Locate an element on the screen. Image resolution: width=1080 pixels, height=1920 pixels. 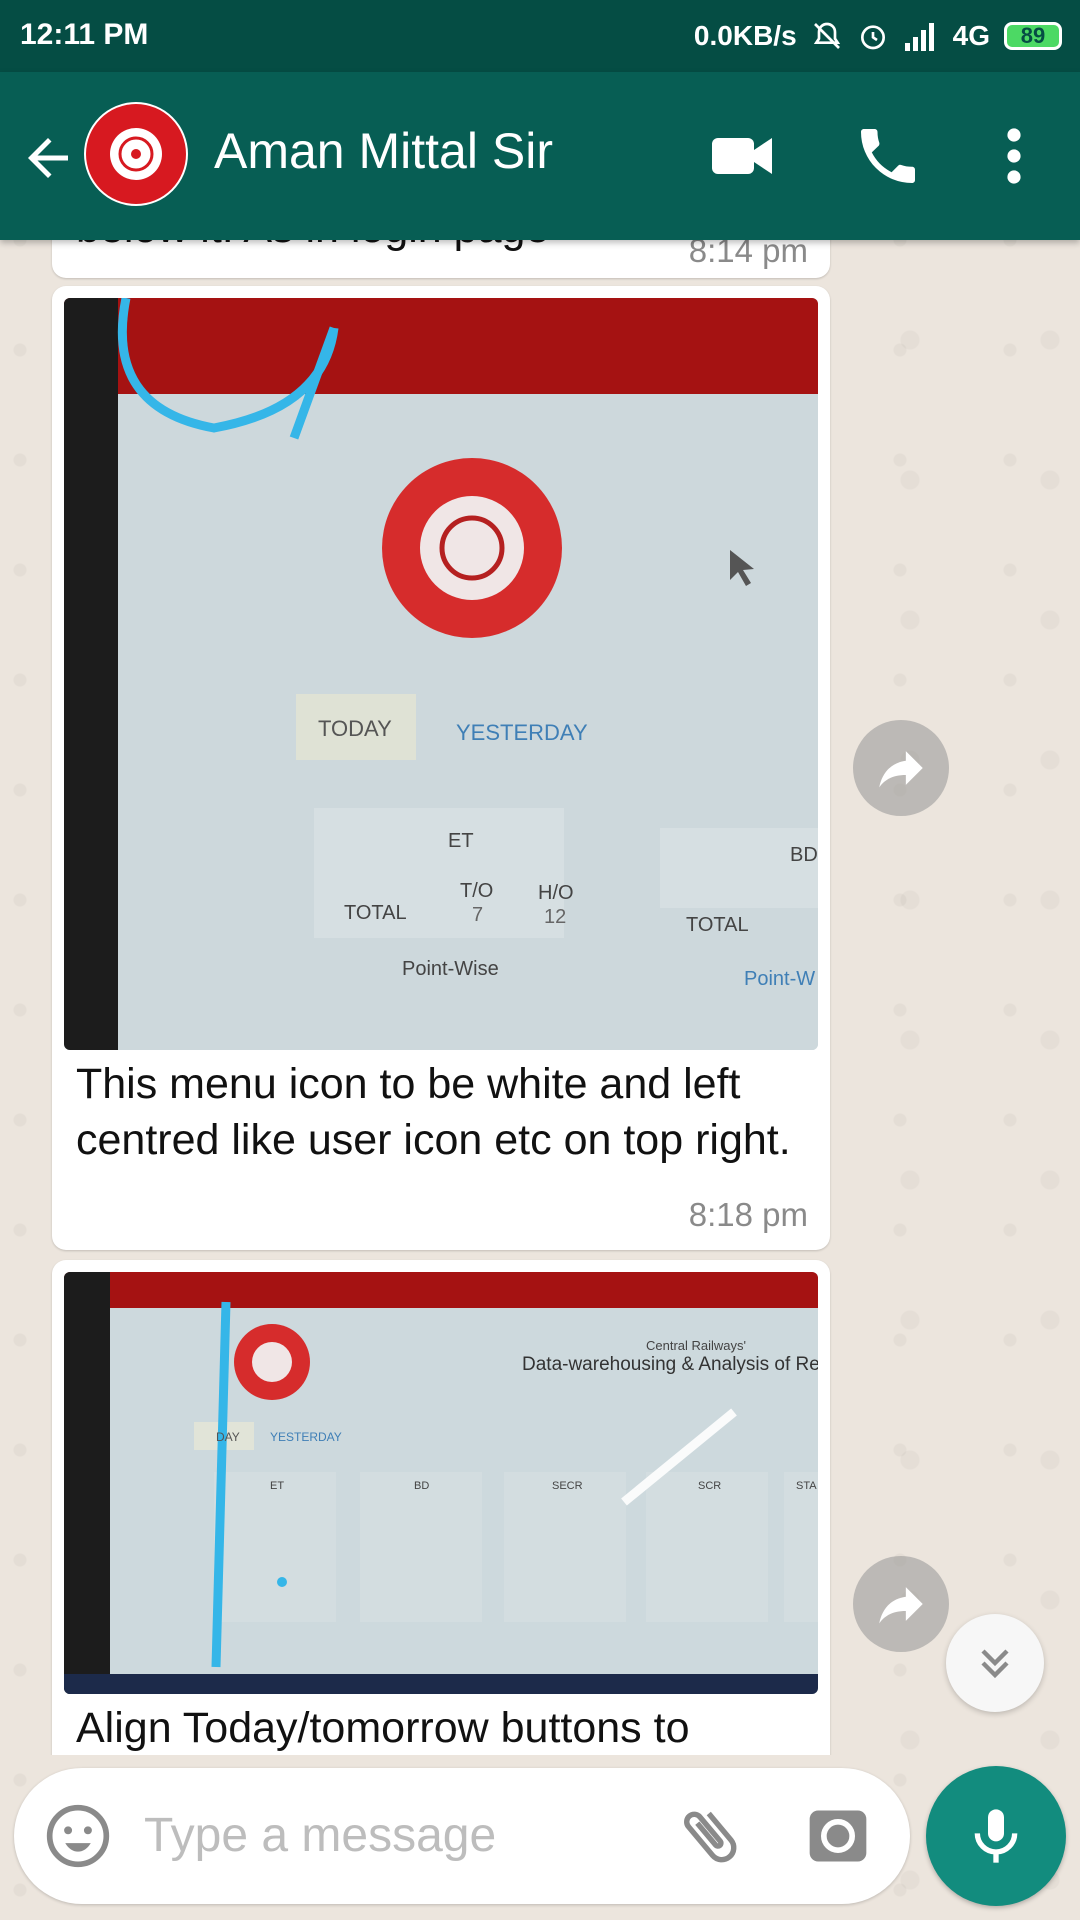
photo-text-today: TODAY is located at coordinates (355, 728).